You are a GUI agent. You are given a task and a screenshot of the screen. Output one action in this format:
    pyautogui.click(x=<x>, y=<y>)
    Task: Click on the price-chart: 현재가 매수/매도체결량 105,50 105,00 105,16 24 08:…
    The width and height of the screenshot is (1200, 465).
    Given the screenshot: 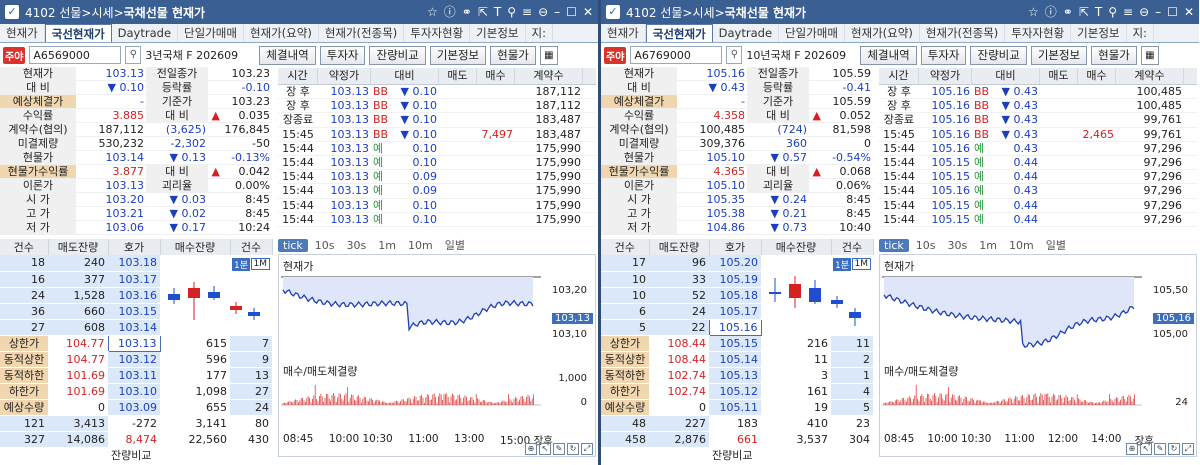 What is the action you would take?
    pyautogui.click(x=1038, y=355)
    